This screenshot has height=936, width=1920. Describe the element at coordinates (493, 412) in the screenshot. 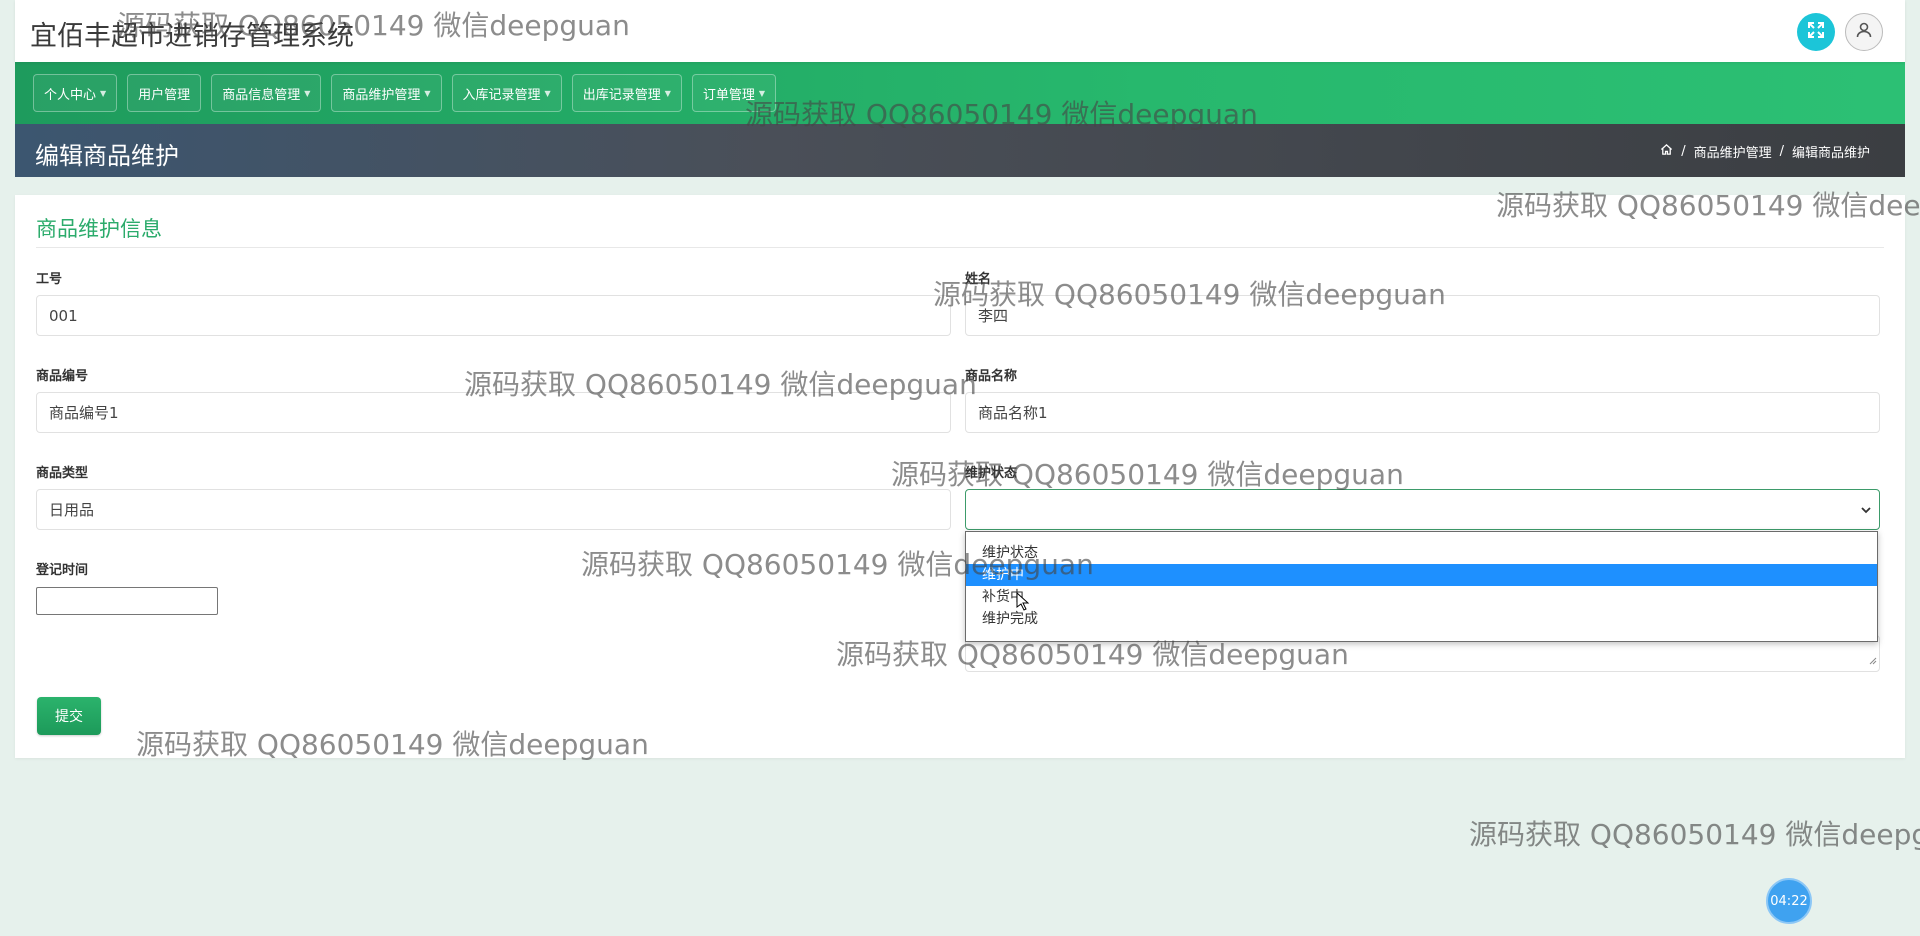

I see `product-code-input: 商品编号1` at that location.